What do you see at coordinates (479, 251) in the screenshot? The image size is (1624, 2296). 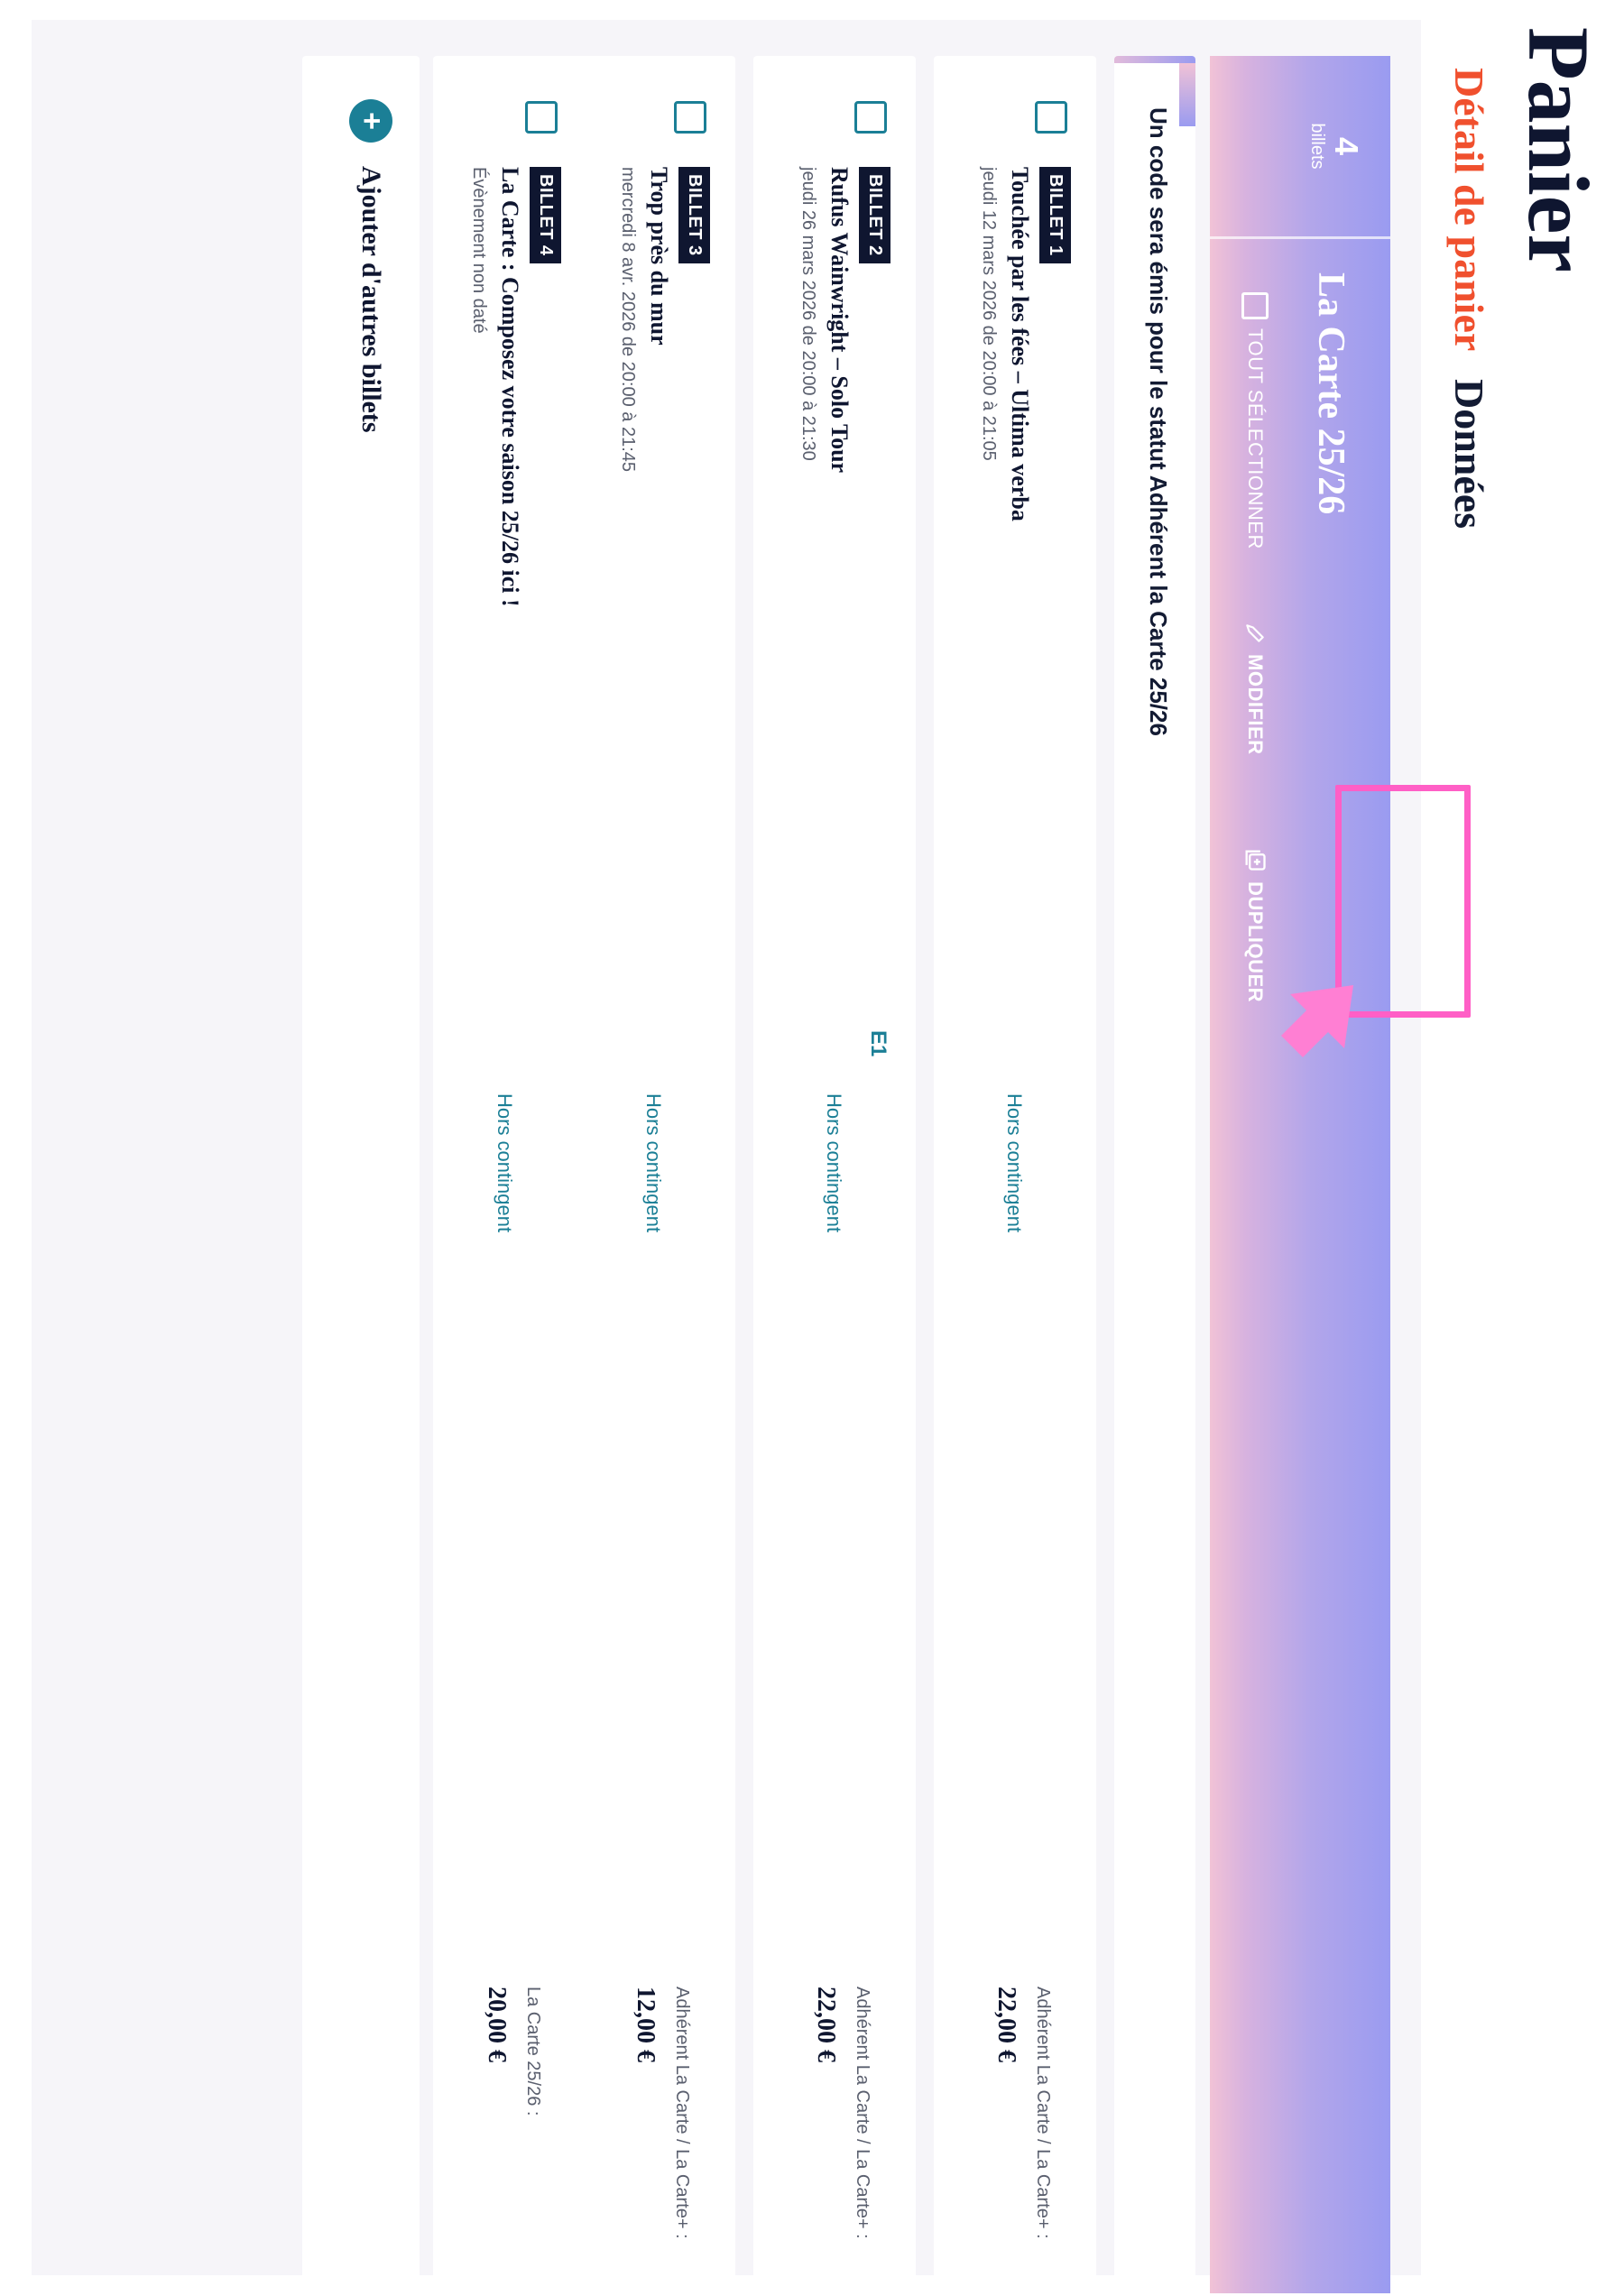 I see `ticket-date: Évènement non daté` at bounding box center [479, 251].